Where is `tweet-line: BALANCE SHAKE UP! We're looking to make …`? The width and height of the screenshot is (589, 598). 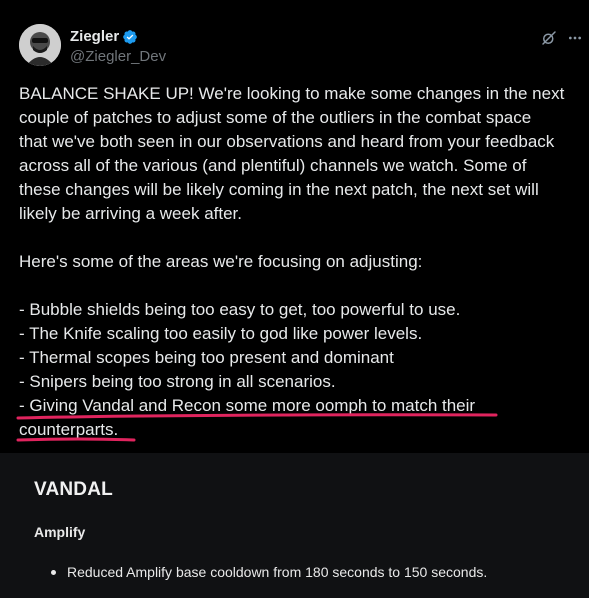
tweet-line: BALANCE SHAKE UP! We're looking to make … is located at coordinates (292, 93).